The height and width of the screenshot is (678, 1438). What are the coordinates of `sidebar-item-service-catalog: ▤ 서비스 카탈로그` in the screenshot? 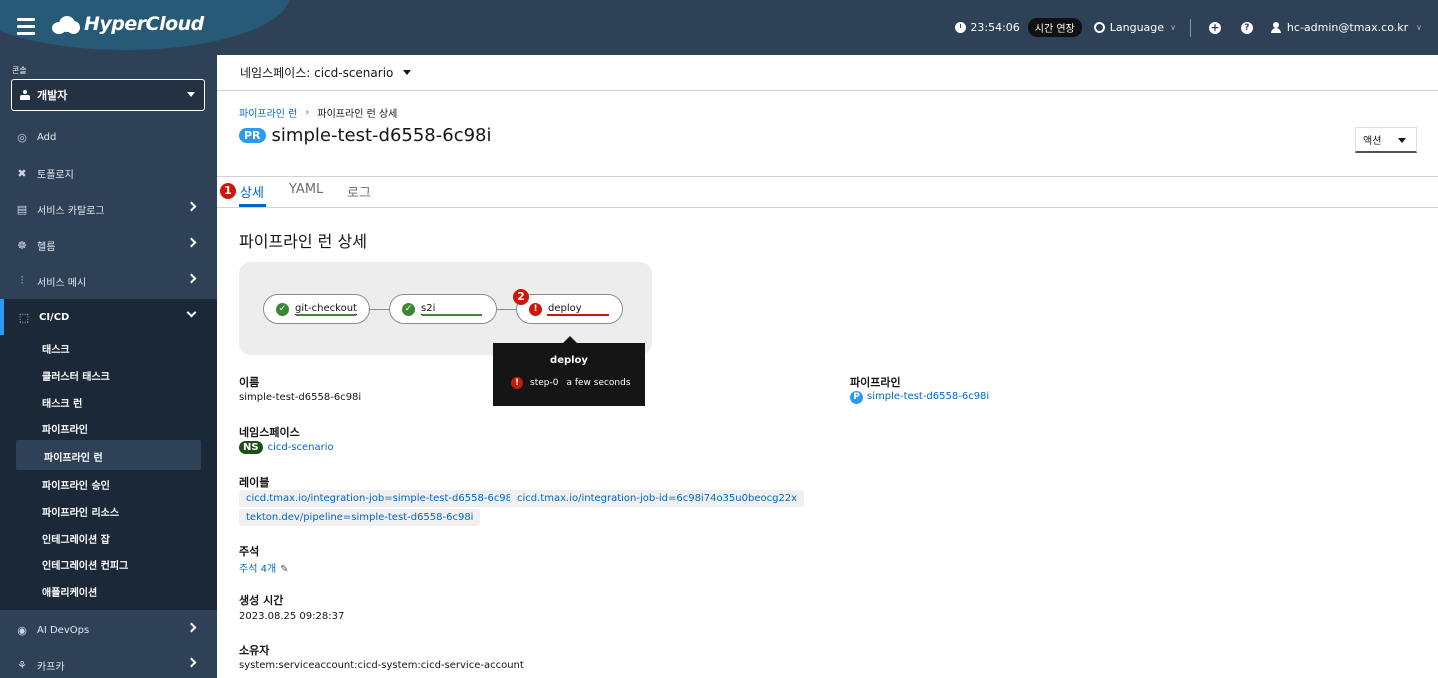 It's located at (108, 209).